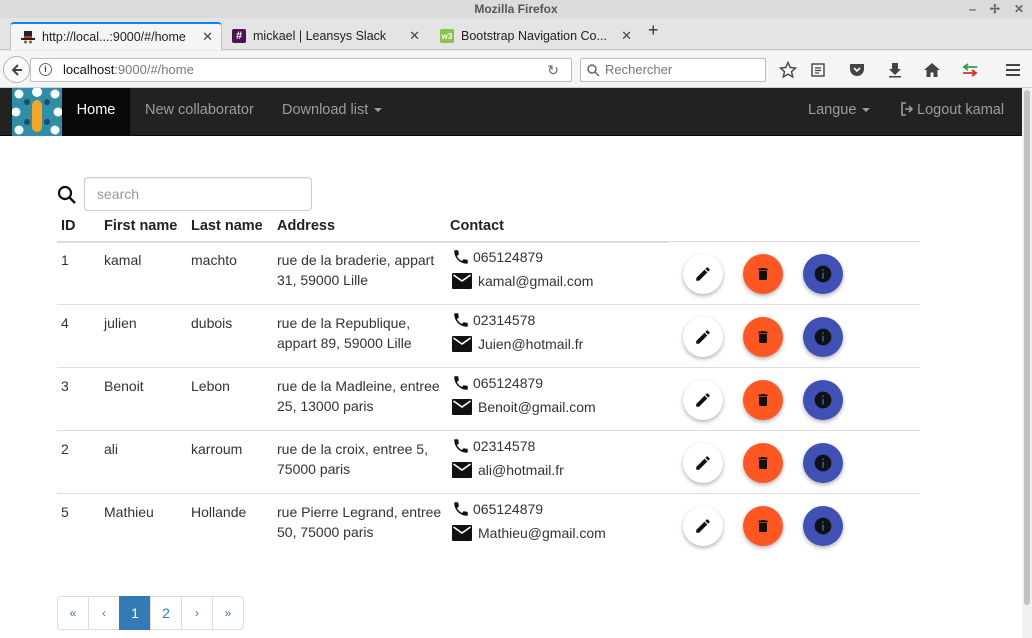 This screenshot has width=1032, height=638. I want to click on browser-search-placeholder: Rechercher, so click(639, 69).